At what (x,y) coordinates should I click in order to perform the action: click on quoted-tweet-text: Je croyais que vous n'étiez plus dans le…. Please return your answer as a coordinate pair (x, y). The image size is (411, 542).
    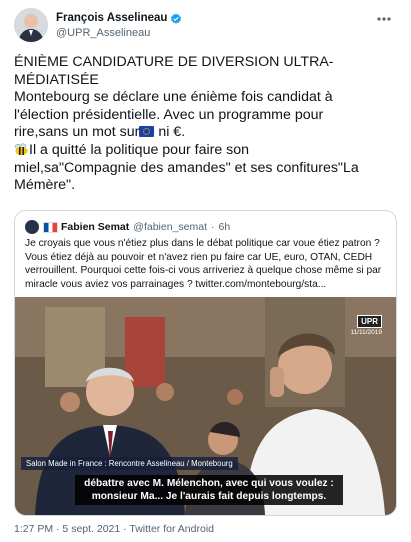
    Looking at the image, I should click on (208, 264).